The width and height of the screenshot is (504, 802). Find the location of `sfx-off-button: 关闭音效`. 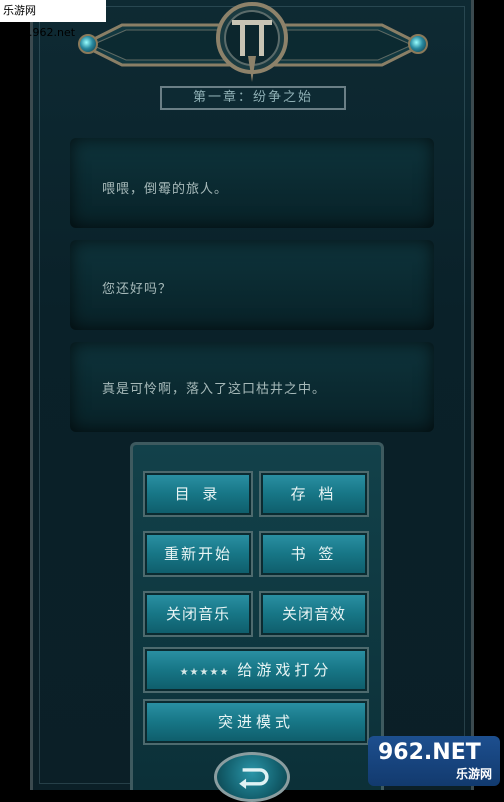

sfx-off-button: 关闭音效 is located at coordinates (314, 614).